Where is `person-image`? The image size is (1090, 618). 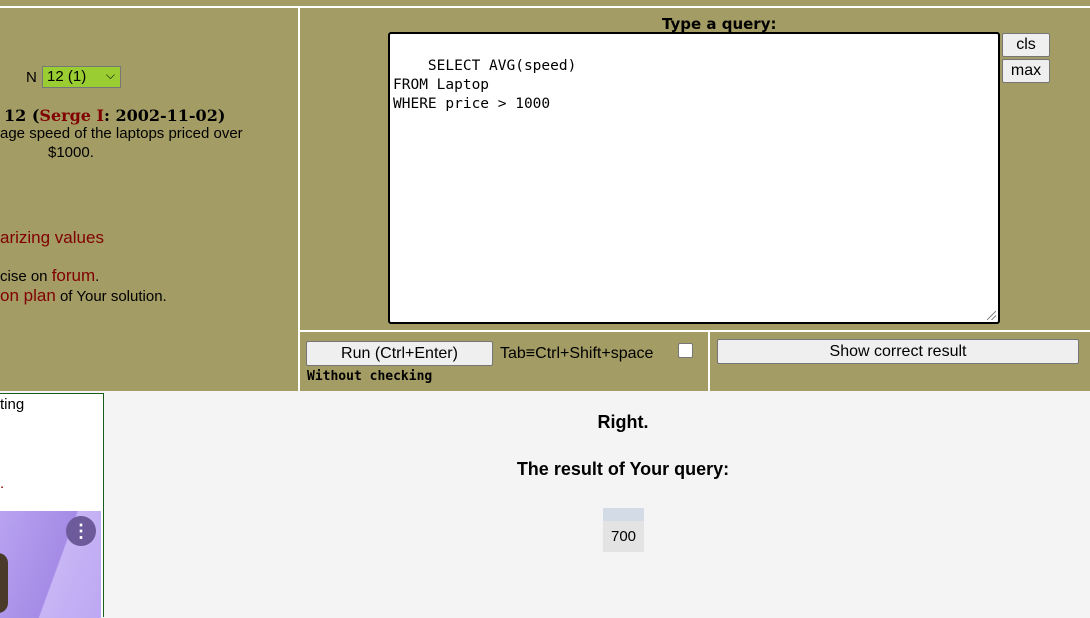 person-image is located at coordinates (4, 583).